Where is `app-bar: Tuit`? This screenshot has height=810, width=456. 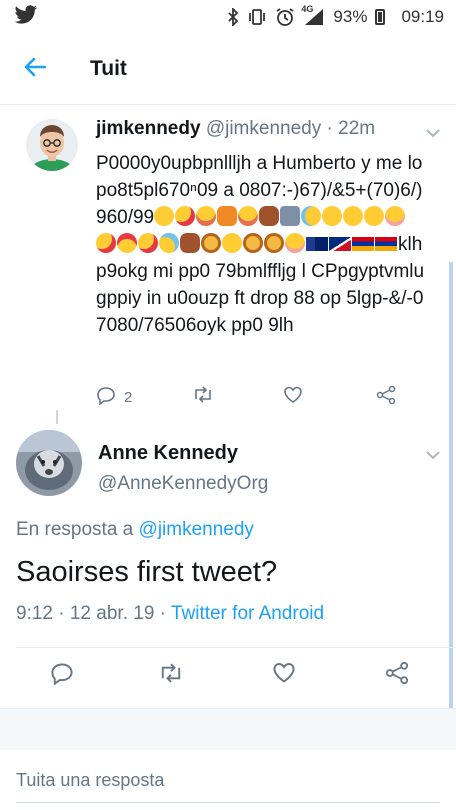
app-bar: Tuit is located at coordinates (228, 69).